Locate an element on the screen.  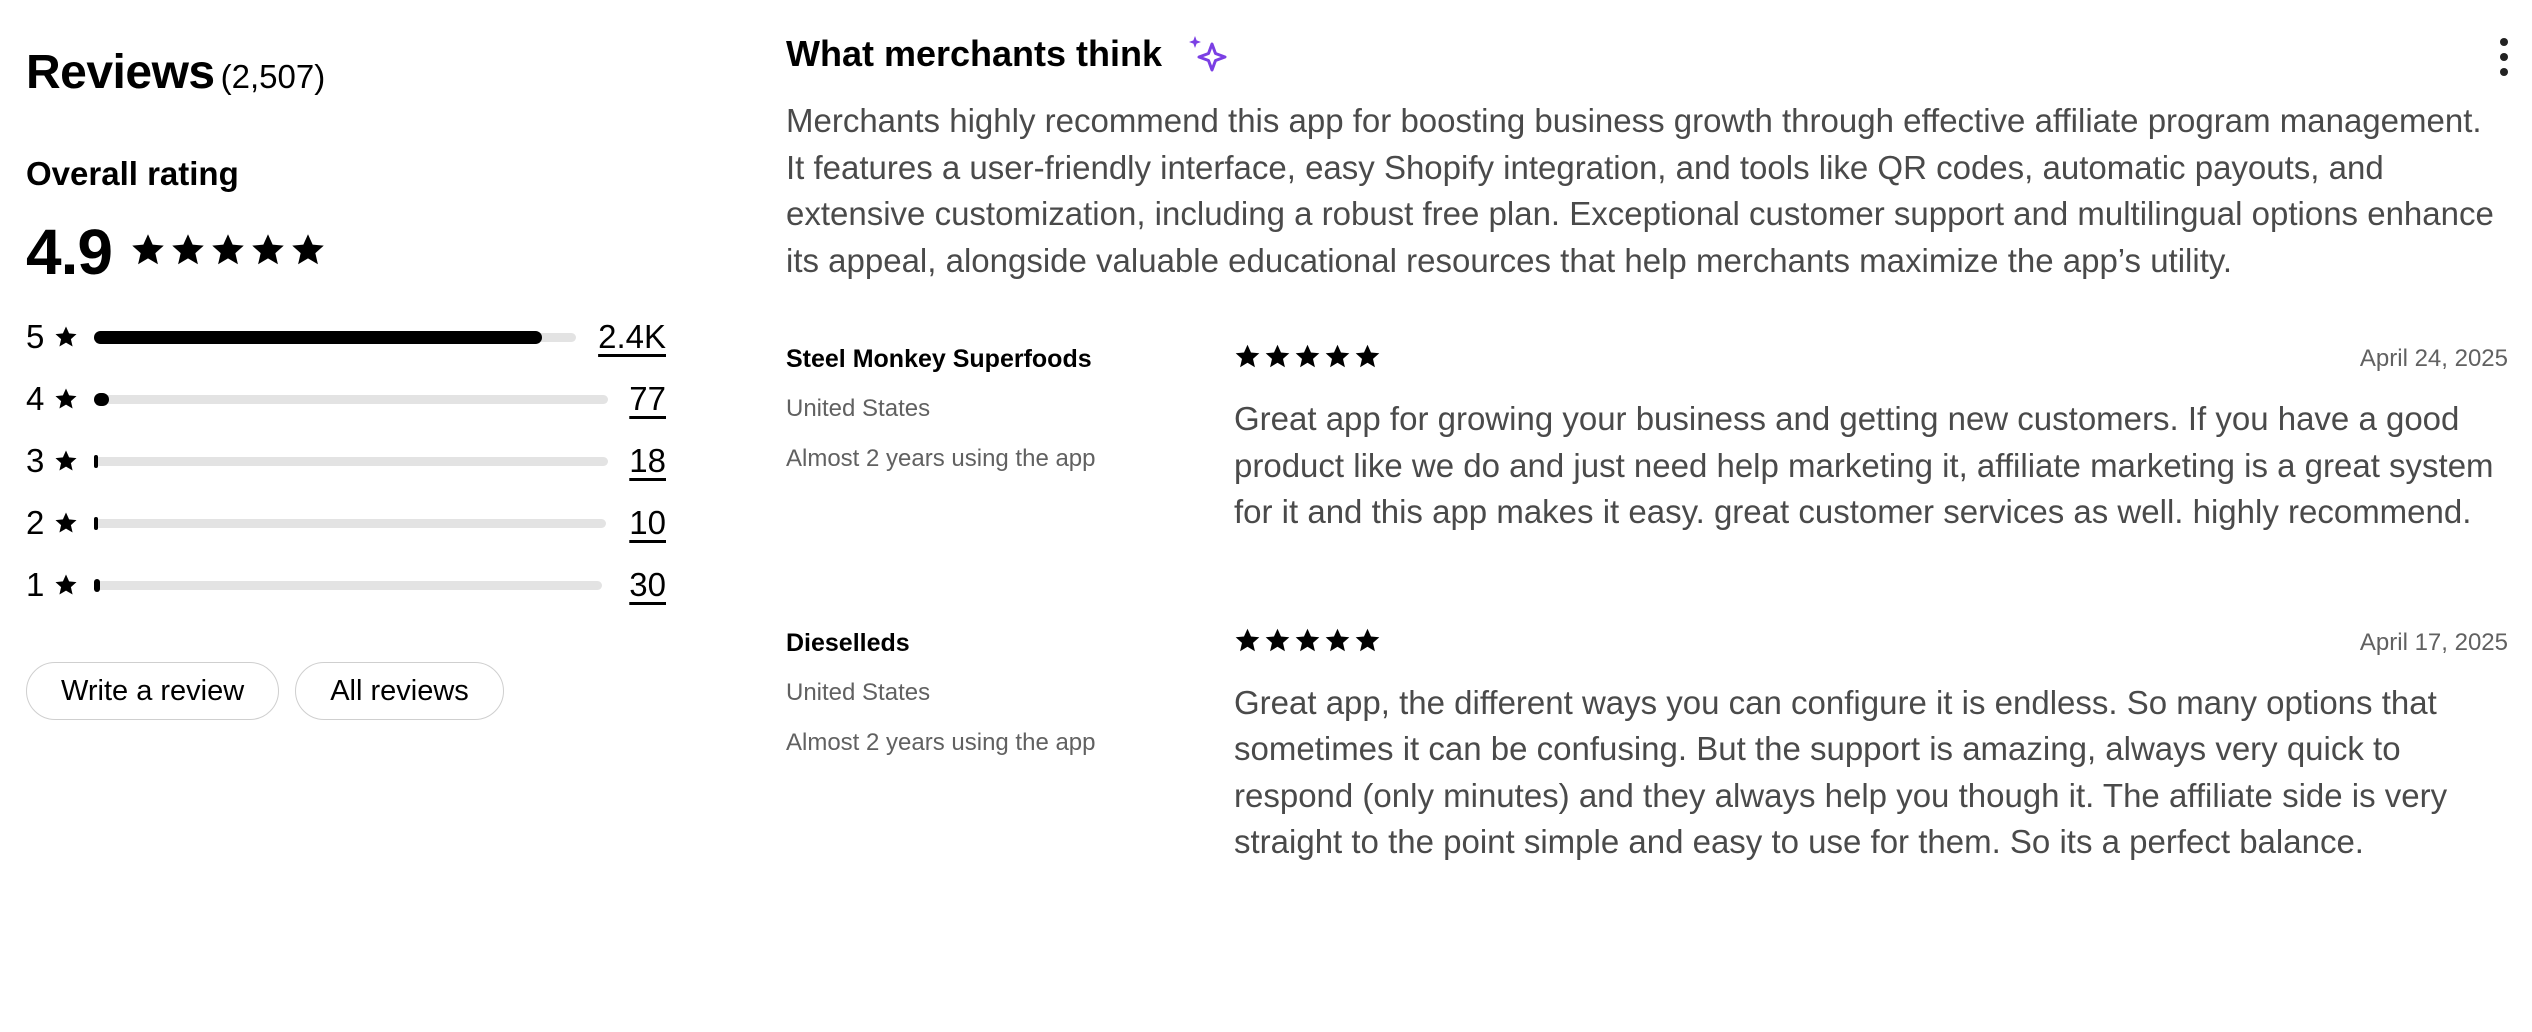
review-meta: April 24, 2025 is located at coordinates (1871, 359).